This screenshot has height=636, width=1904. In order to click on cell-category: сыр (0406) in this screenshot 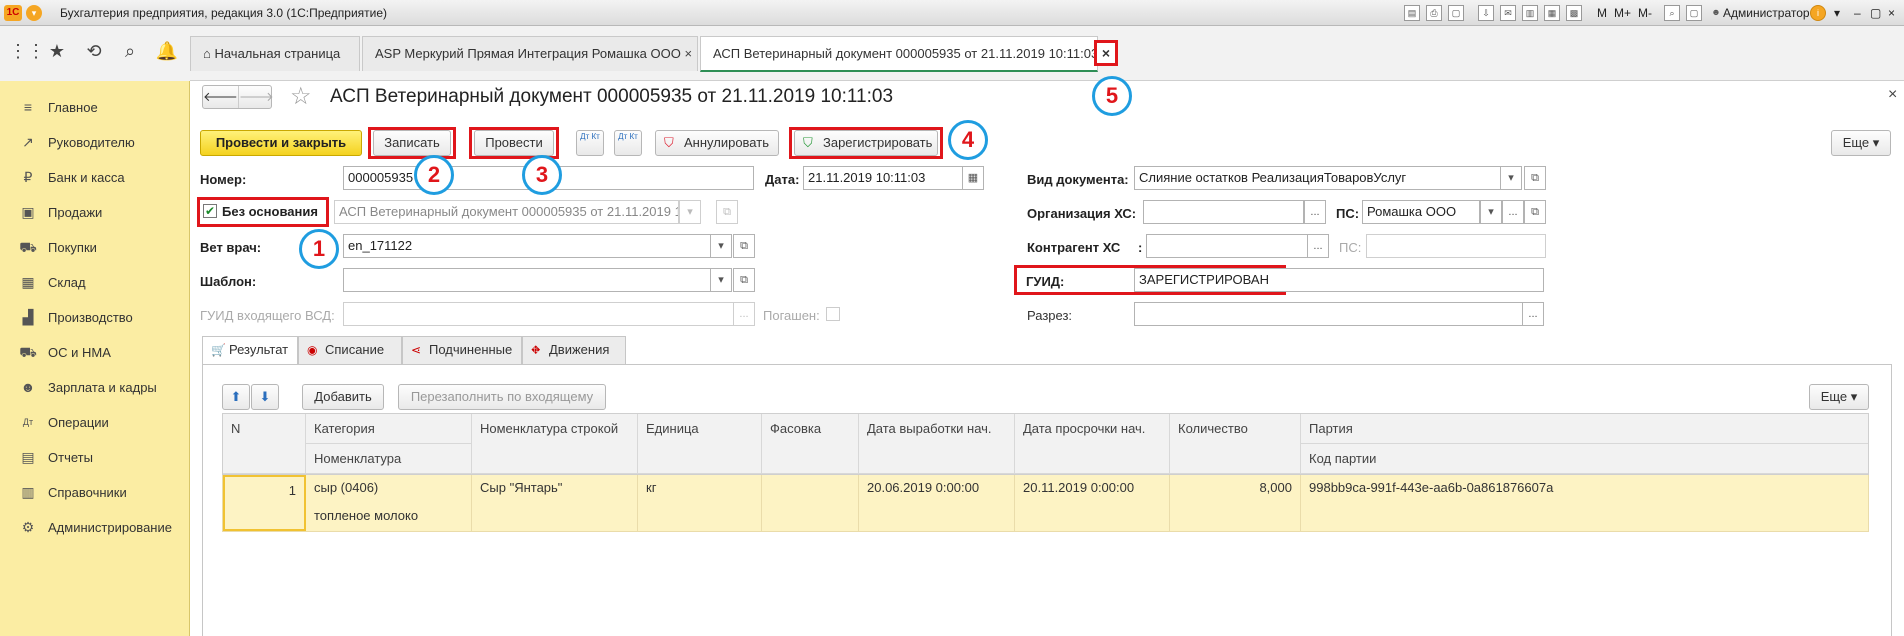, I will do `click(389, 489)`.